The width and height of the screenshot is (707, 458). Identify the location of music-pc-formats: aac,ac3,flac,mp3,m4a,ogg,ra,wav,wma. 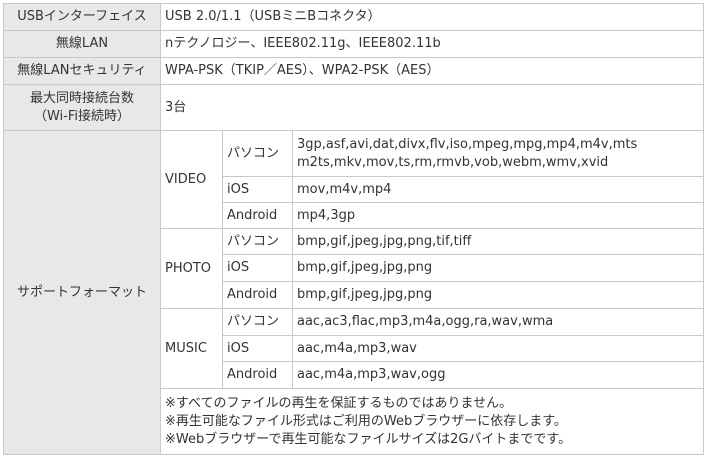
(425, 321).